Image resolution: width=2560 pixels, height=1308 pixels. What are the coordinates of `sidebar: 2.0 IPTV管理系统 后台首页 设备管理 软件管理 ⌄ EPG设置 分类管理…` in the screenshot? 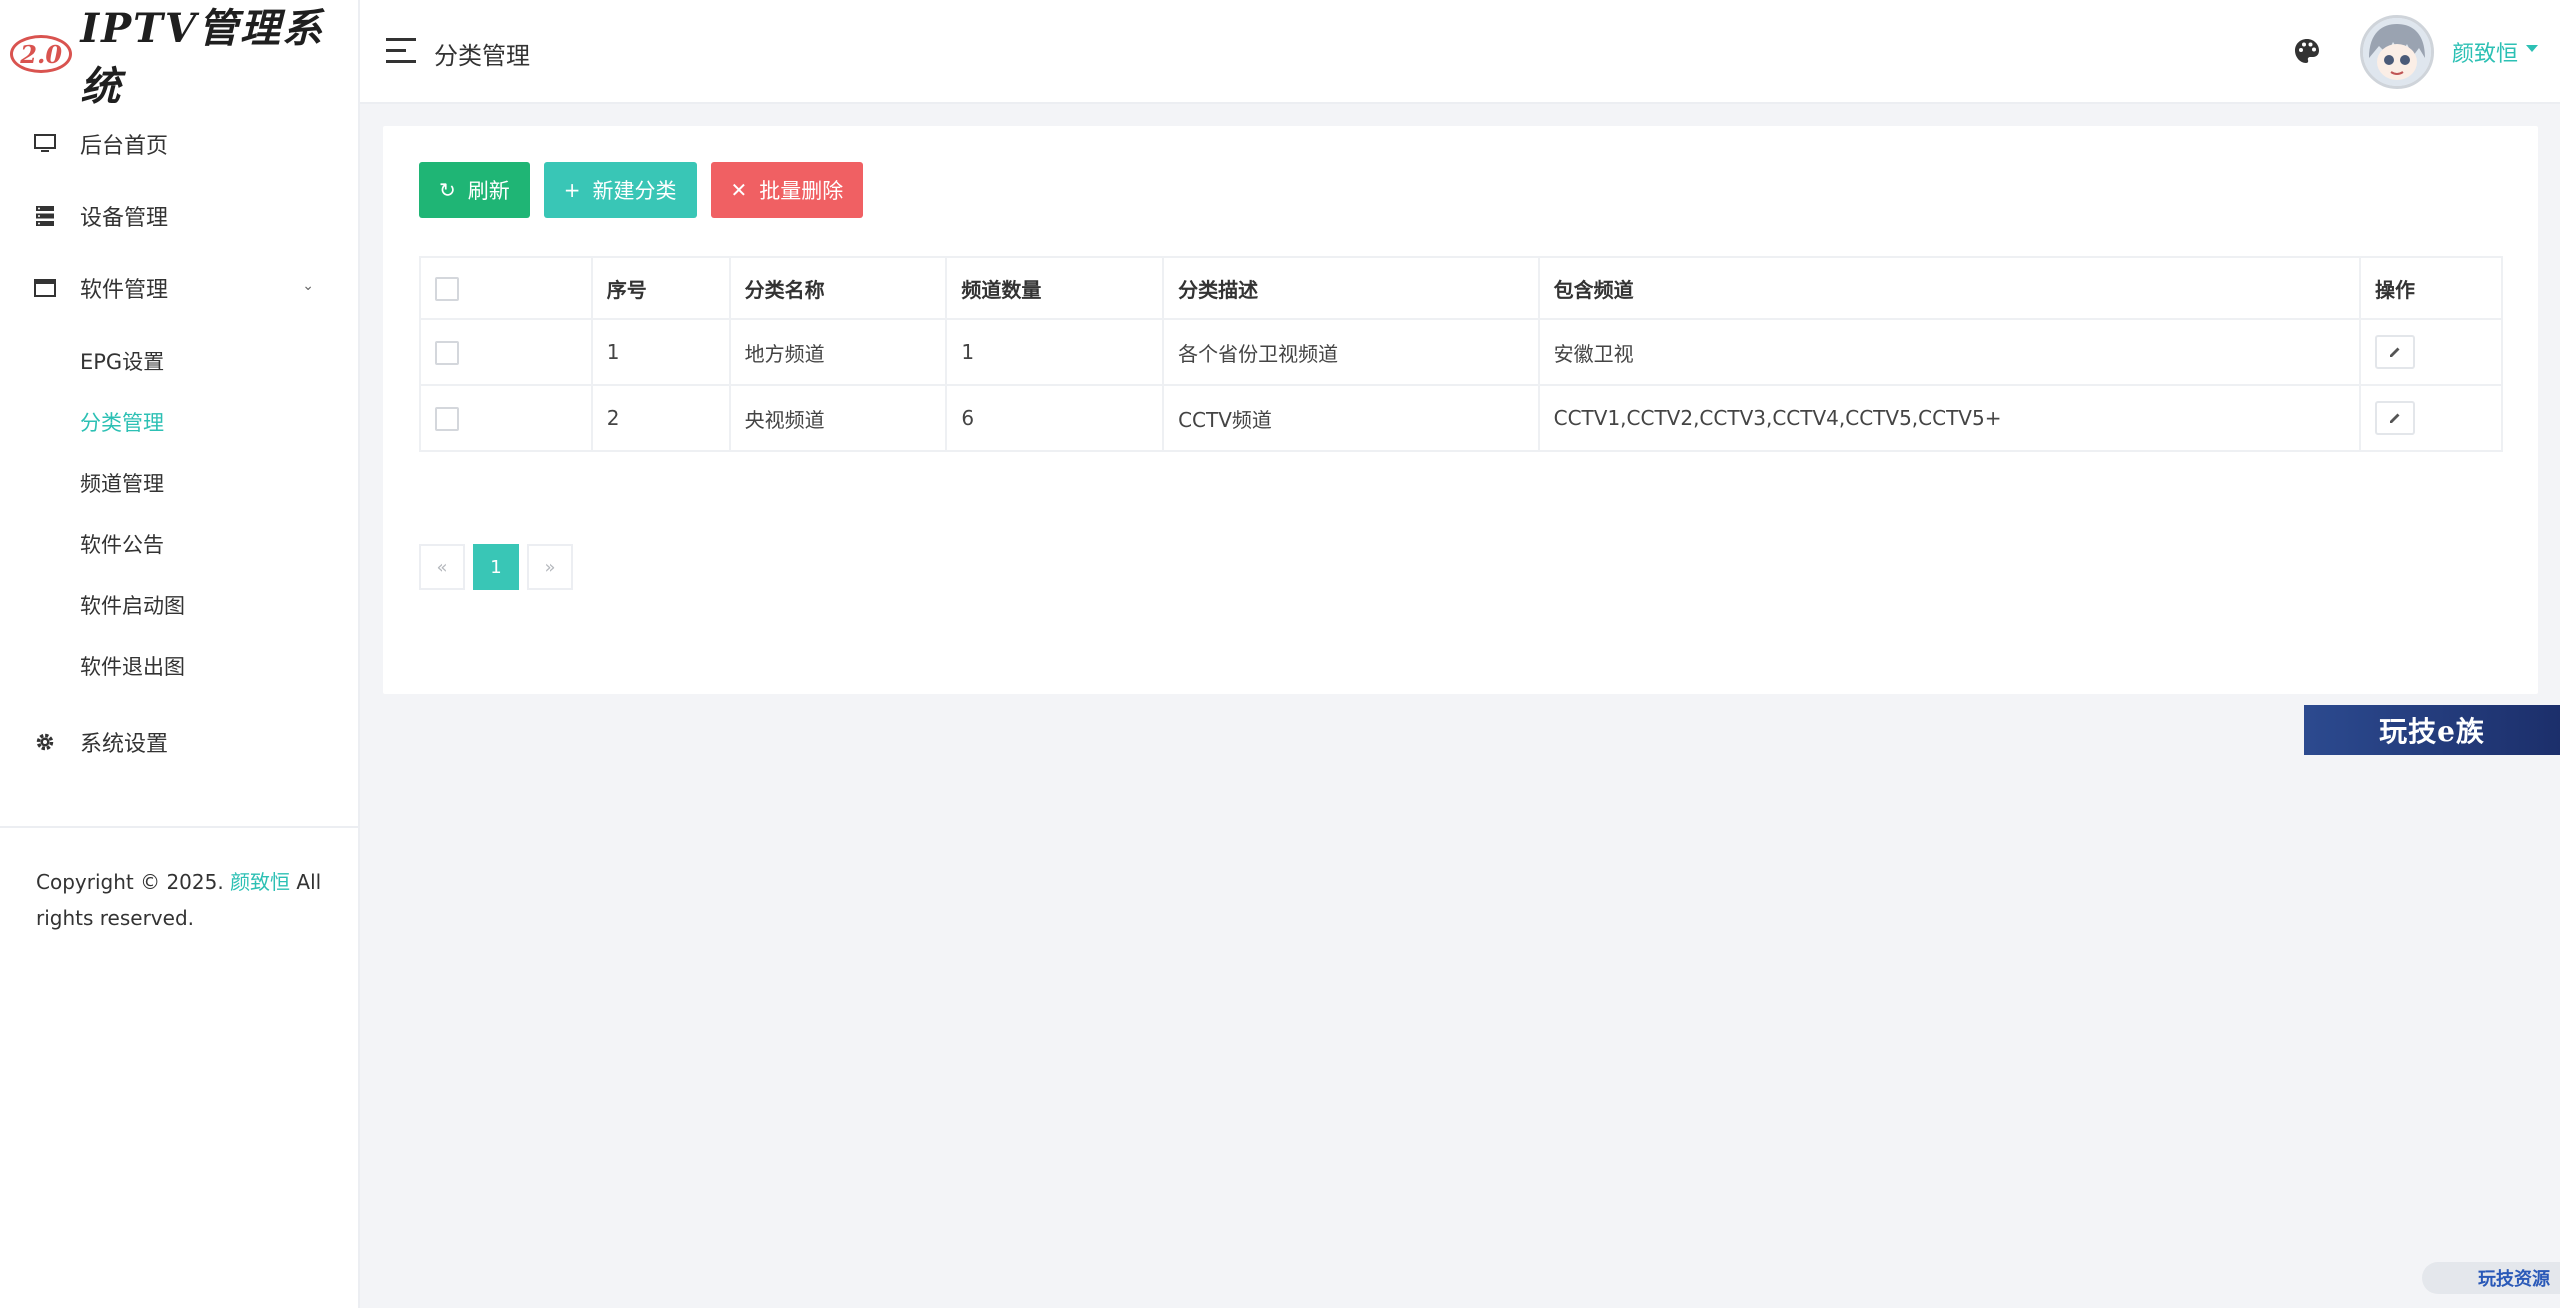 It's located at (180, 654).